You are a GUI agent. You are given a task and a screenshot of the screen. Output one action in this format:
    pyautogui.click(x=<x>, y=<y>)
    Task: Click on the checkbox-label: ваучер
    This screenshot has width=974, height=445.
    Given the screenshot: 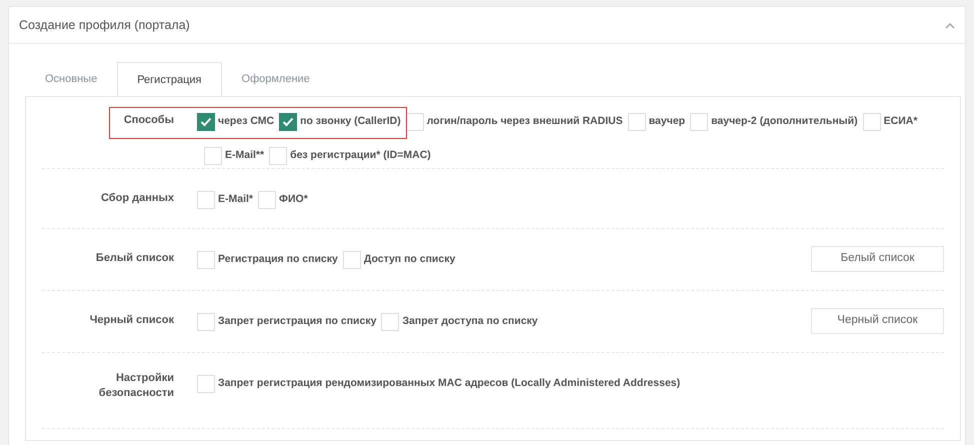 What is the action you would take?
    pyautogui.click(x=667, y=121)
    